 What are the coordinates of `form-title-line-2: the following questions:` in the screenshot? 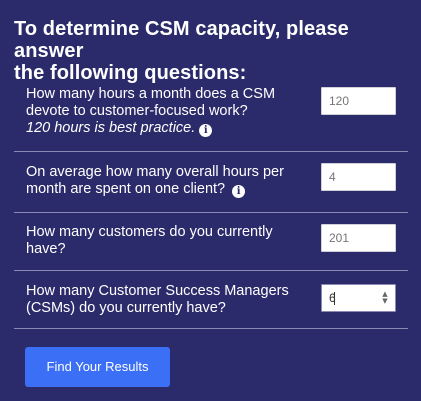 It's located at (130, 73).